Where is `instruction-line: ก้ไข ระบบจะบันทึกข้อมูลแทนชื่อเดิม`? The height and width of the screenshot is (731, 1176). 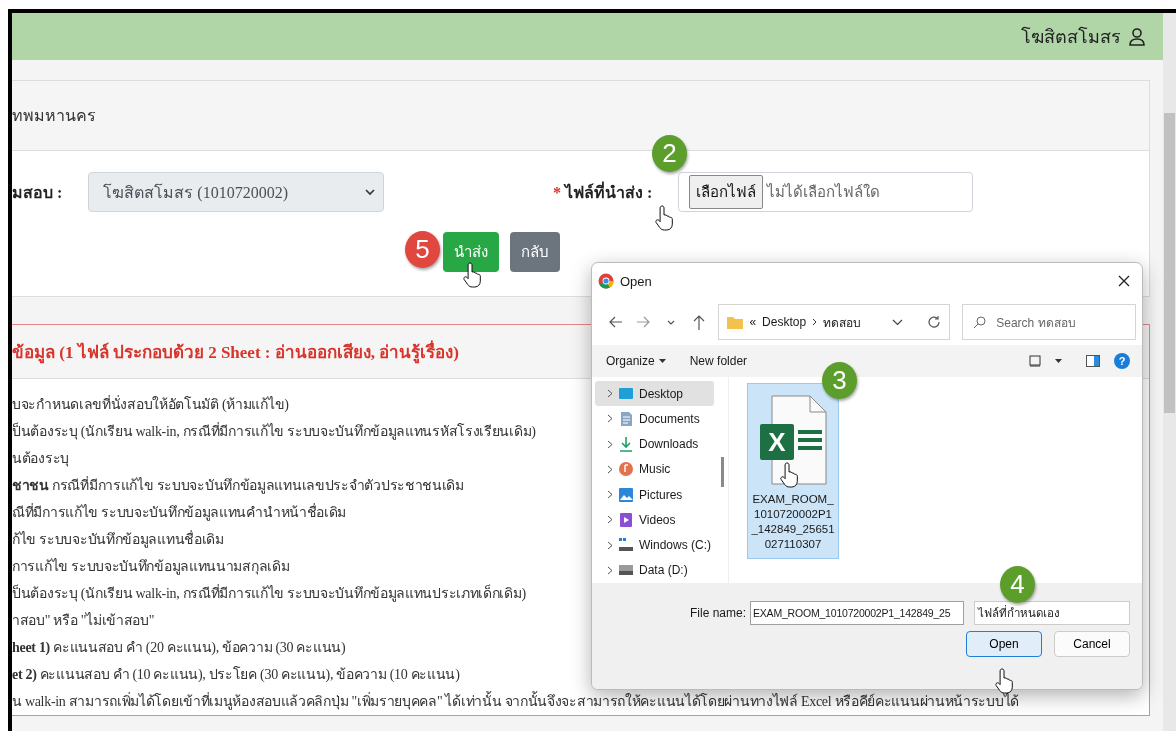
instruction-line: ก้ไข ระบบจะบันทึกข้อมูลแทนชื่อเดิม is located at coordinates (118, 539).